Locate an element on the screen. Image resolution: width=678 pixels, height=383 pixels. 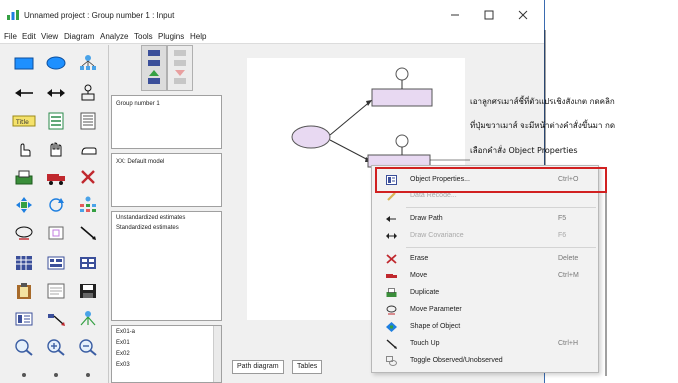
erase-icon is located at coordinates (391, 259).